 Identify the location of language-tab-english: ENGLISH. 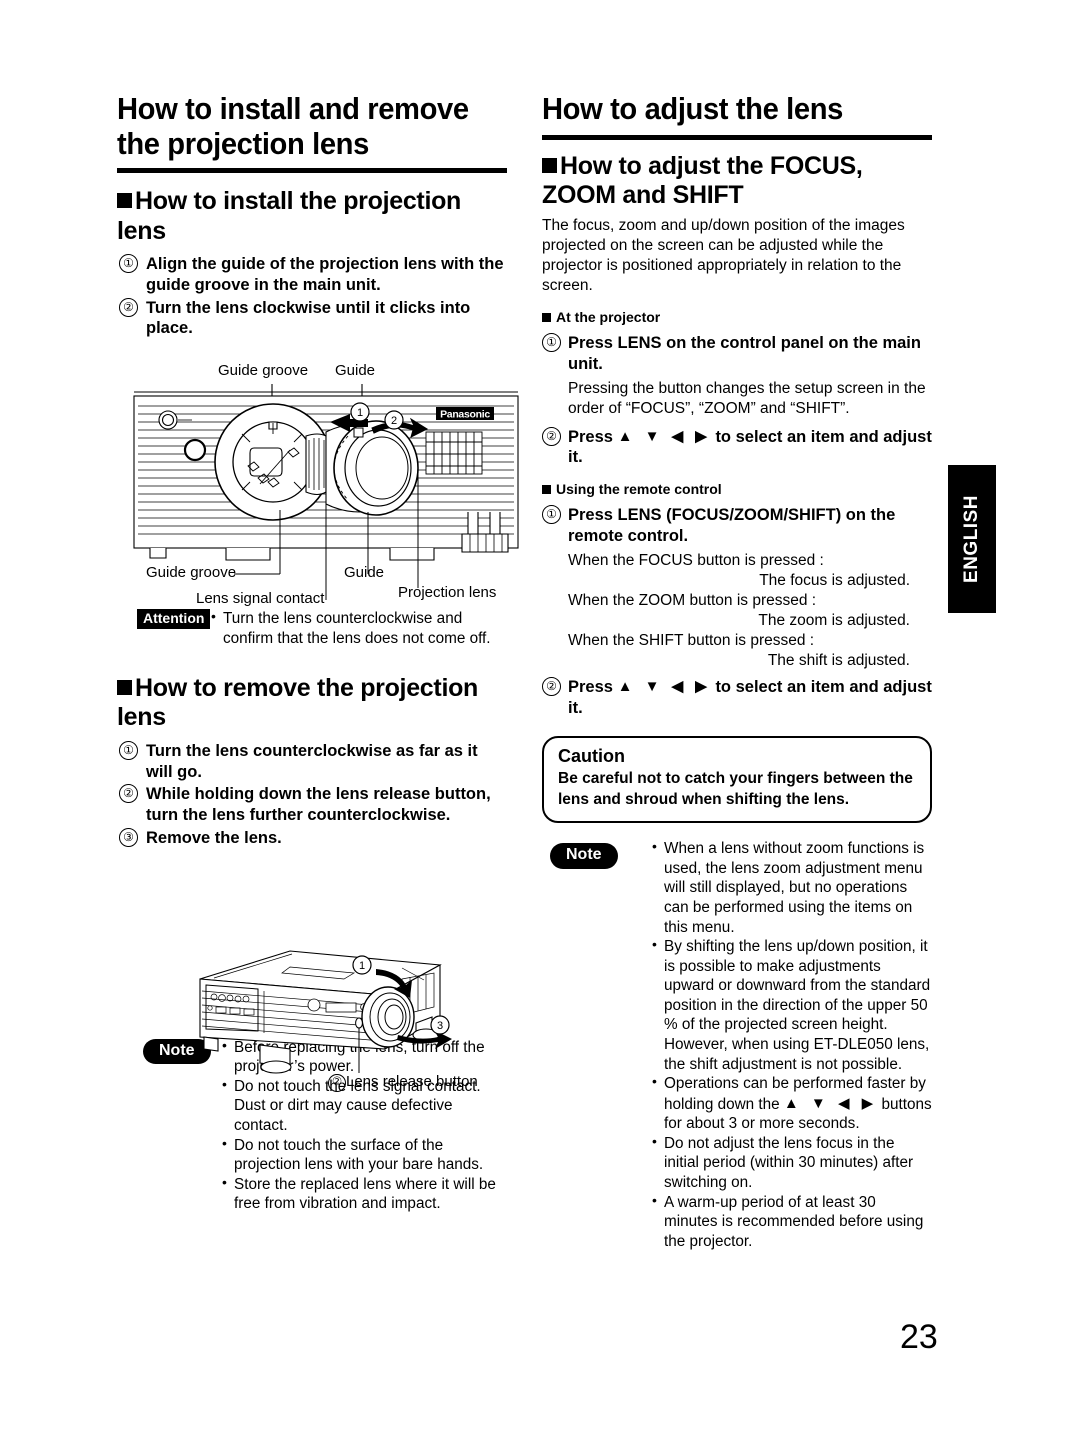
(972, 539).